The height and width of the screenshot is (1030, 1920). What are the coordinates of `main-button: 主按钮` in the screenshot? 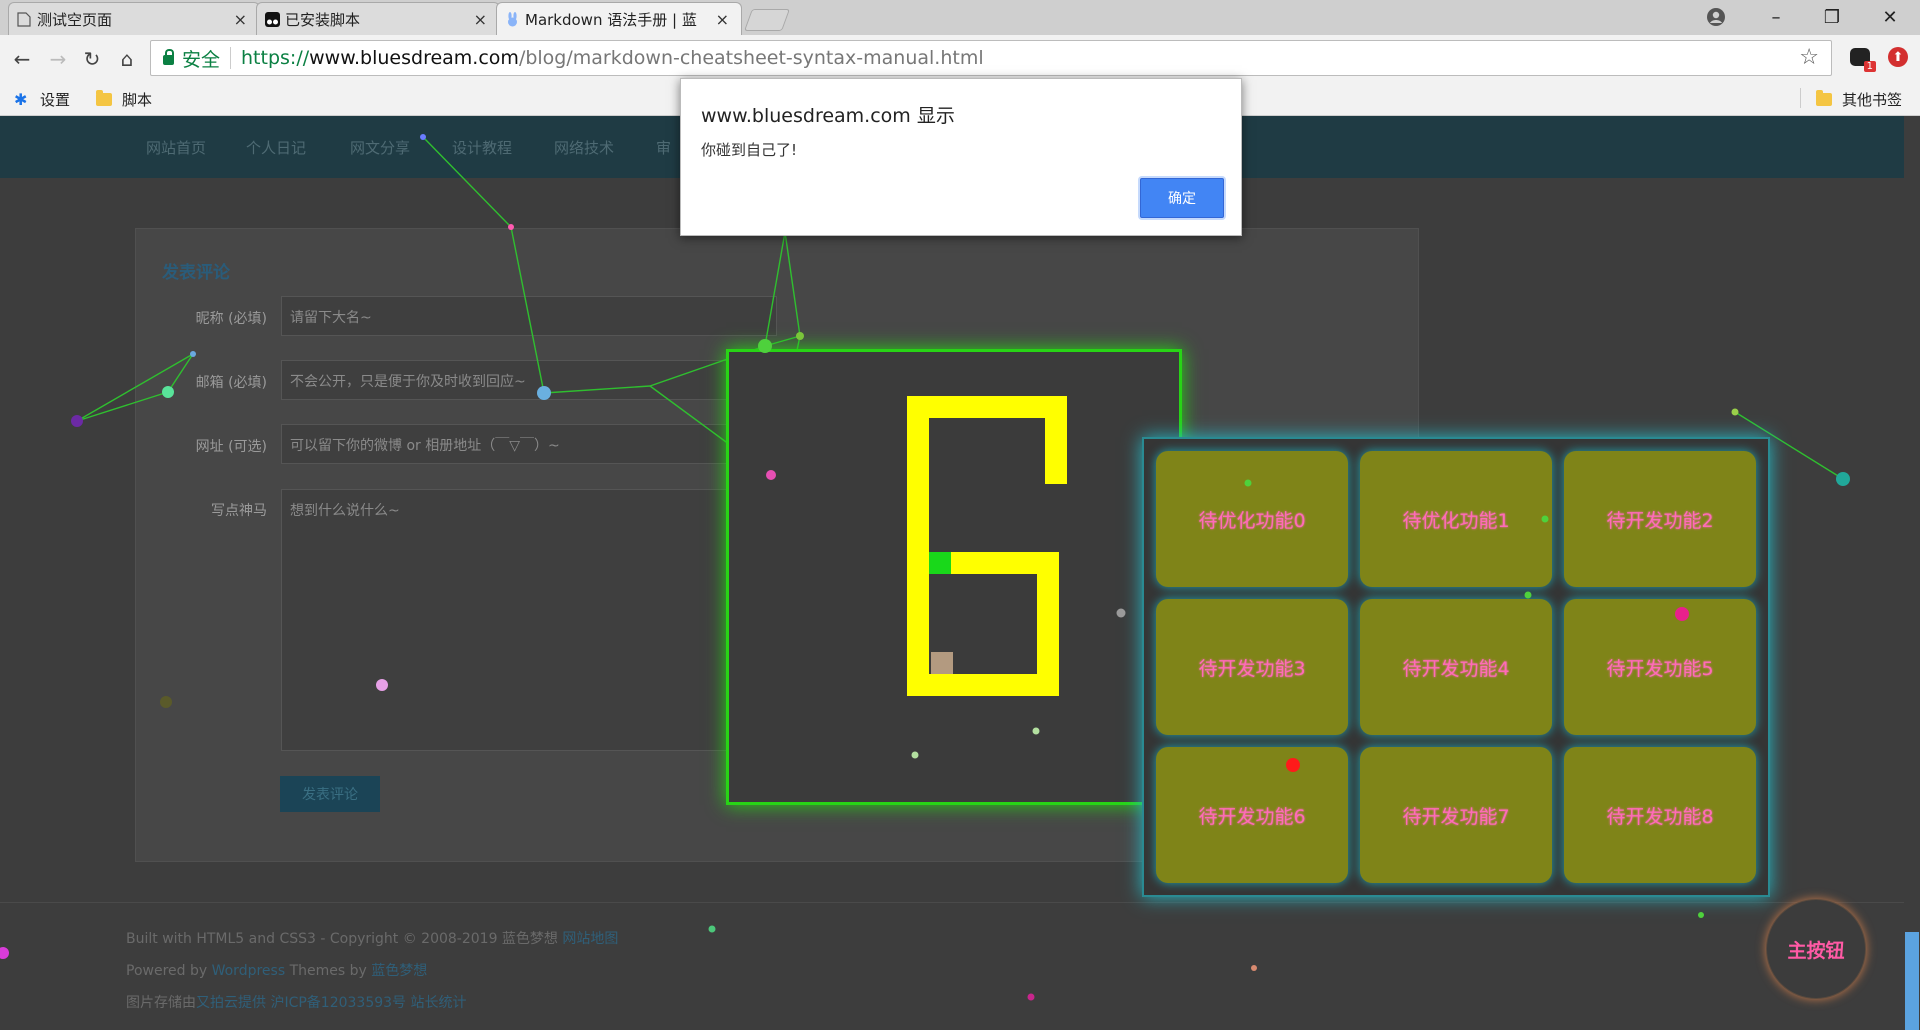 It's located at (1816, 949).